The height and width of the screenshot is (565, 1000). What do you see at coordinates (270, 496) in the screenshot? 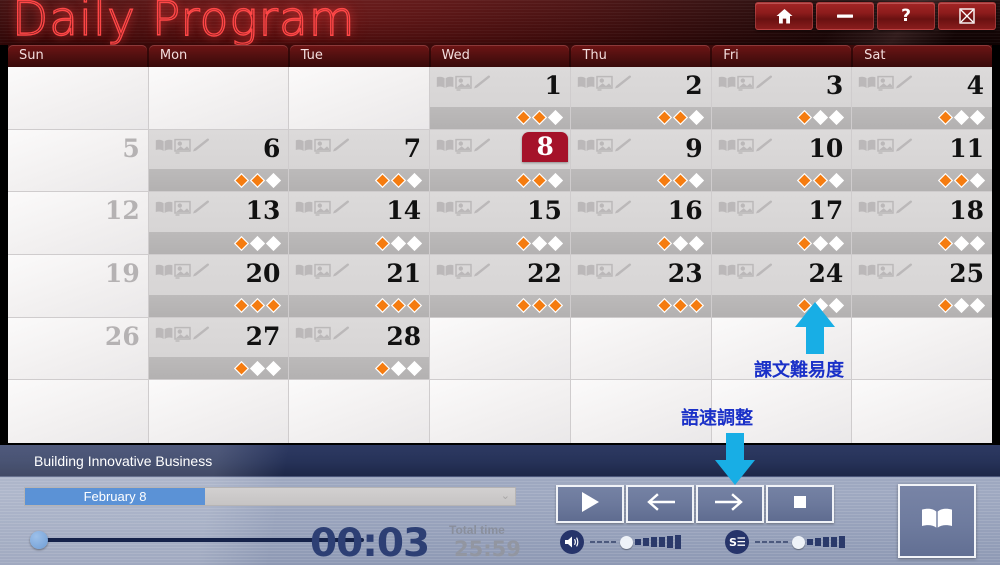
I see `lesson-select: February 8 ⌄` at bounding box center [270, 496].